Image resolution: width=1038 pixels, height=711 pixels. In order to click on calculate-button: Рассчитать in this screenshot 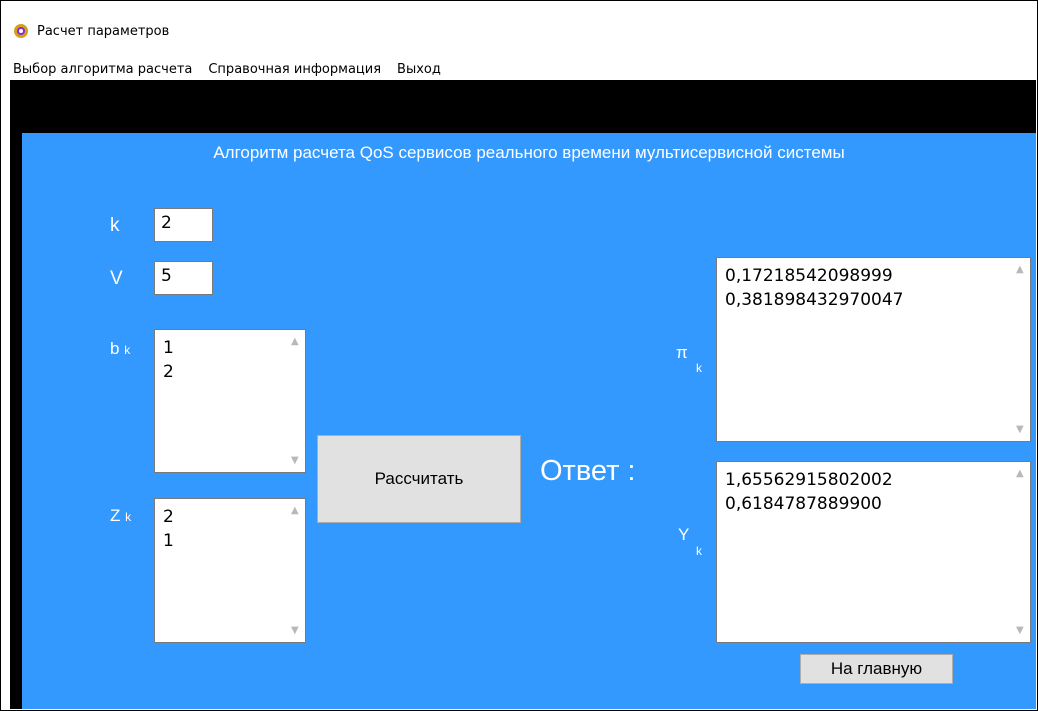, I will do `click(419, 479)`.